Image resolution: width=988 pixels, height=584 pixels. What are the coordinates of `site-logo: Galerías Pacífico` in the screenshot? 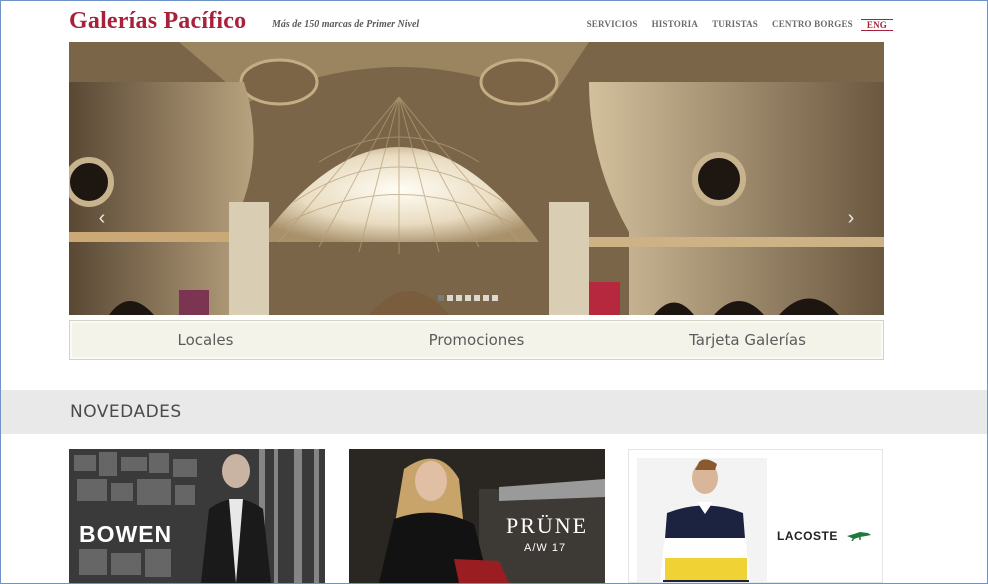 It's located at (157, 21).